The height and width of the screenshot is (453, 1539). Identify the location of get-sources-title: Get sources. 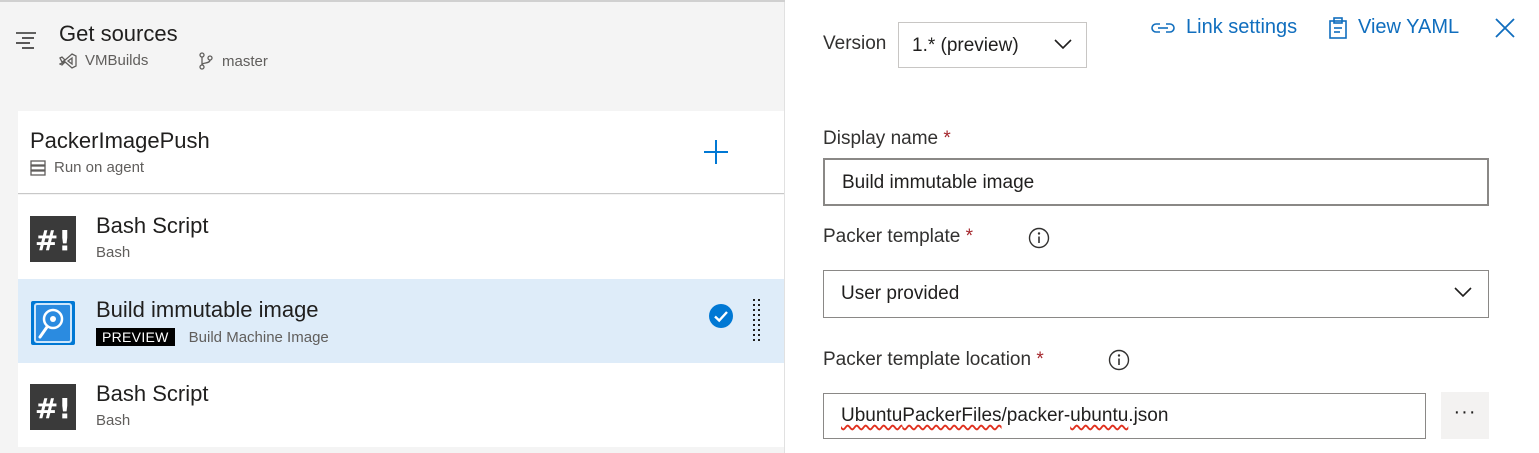
(118, 34).